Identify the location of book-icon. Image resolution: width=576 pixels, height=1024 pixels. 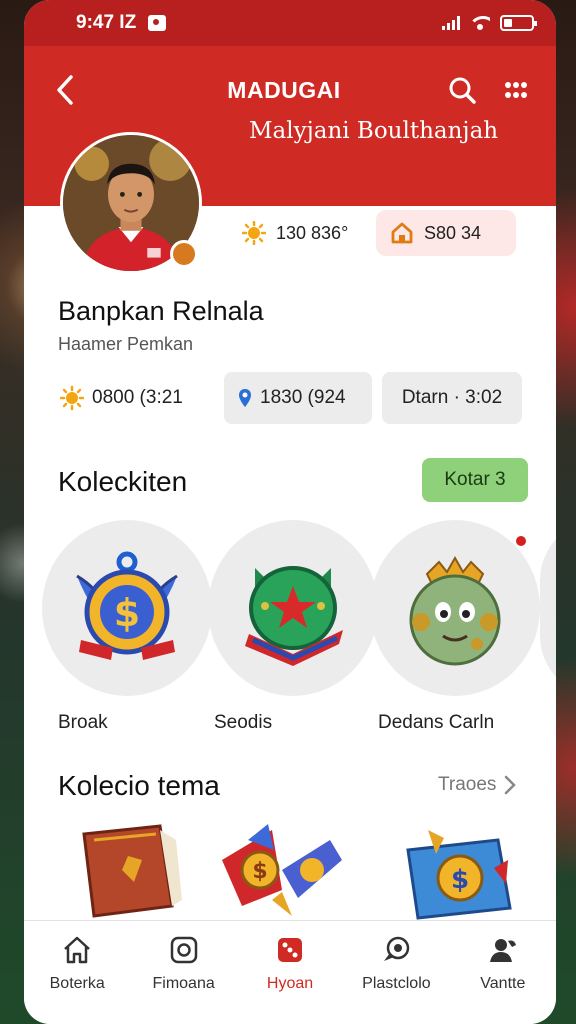
(132, 871).